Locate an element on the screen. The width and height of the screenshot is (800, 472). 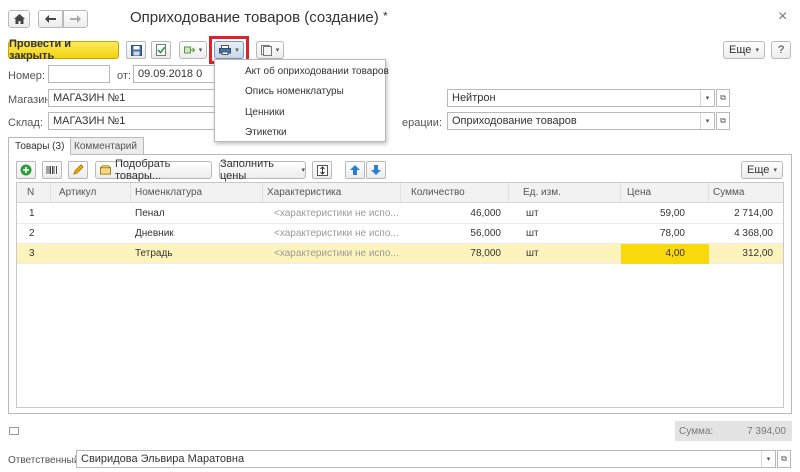
add-row-button is located at coordinates (26, 170).